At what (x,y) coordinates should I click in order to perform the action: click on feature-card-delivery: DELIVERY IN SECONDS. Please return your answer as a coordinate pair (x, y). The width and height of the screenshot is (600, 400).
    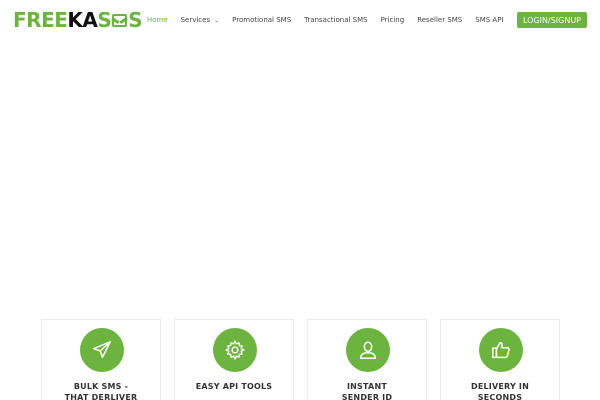
    Looking at the image, I should click on (500, 359).